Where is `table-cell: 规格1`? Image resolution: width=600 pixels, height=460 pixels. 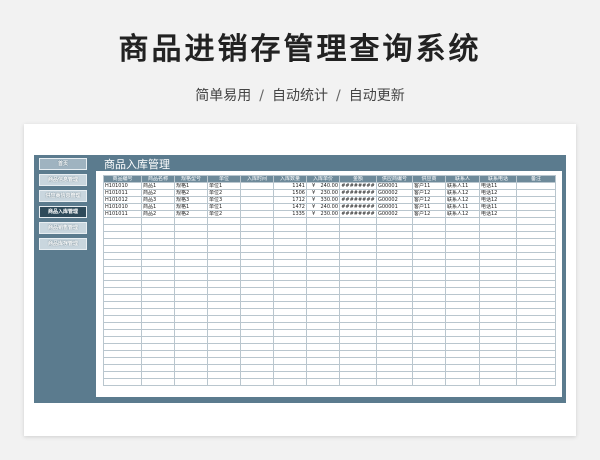 table-cell: 规格1 is located at coordinates (191, 207).